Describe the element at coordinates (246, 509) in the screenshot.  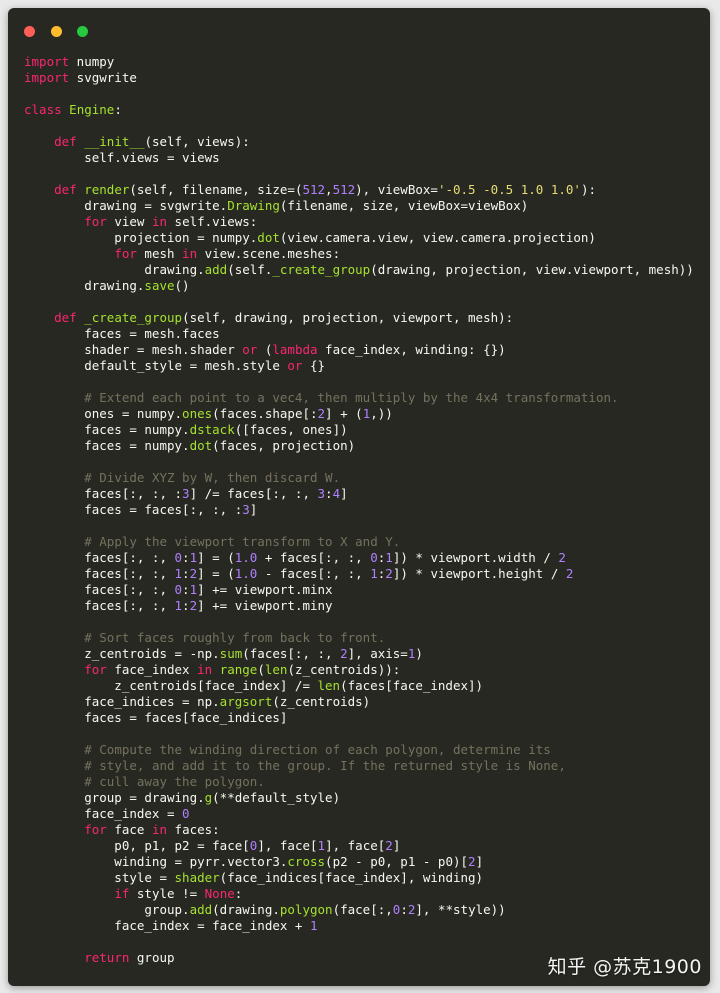
I see `code-token: 3` at that location.